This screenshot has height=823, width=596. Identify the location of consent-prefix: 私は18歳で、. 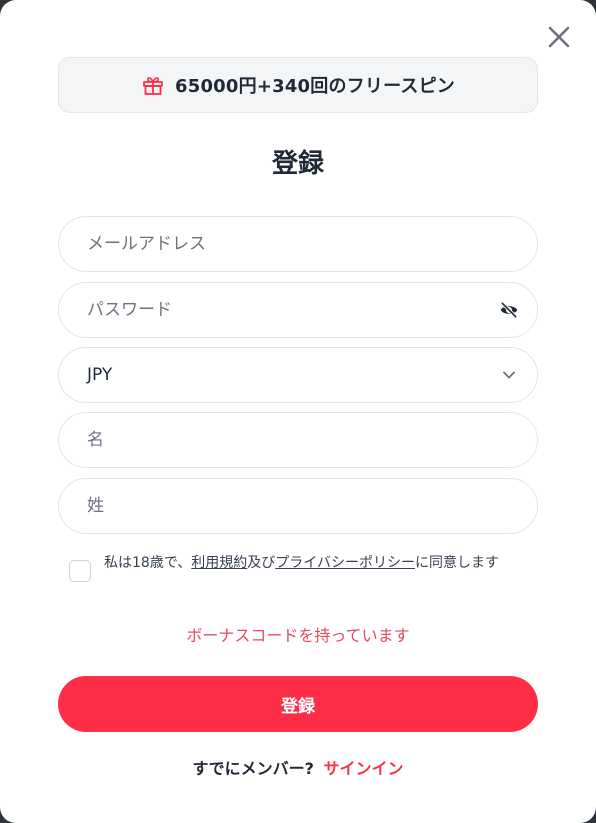
(148, 563).